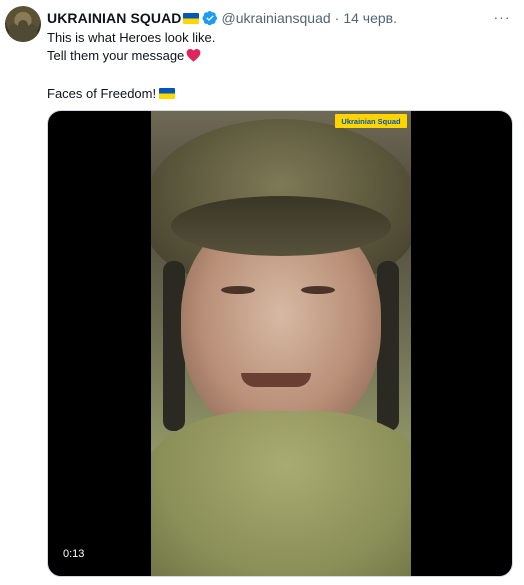 This screenshot has width=524, height=585. What do you see at coordinates (131, 94) in the screenshot?
I see `tweet-line-3: Faces of Freedom!` at bounding box center [131, 94].